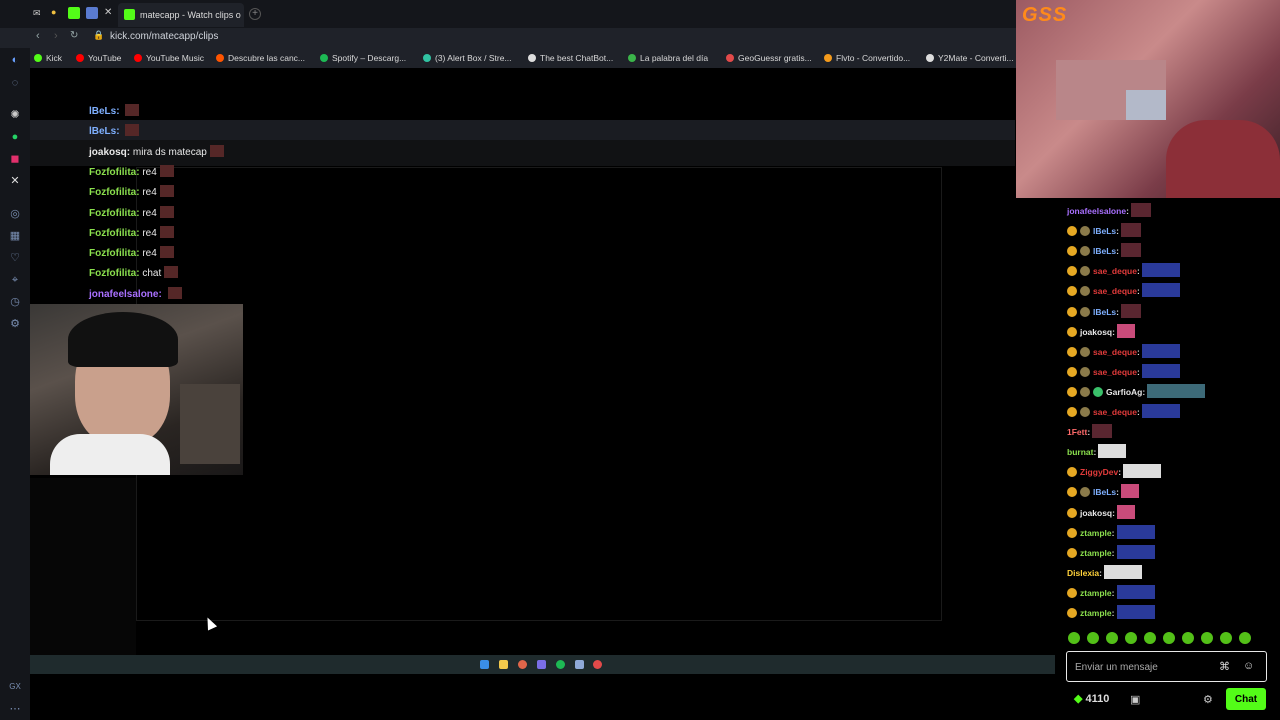 Image resolution: width=1280 pixels, height=720 pixels. What do you see at coordinates (74, 35) in the screenshot?
I see `reload-icon: ↻` at bounding box center [74, 35].